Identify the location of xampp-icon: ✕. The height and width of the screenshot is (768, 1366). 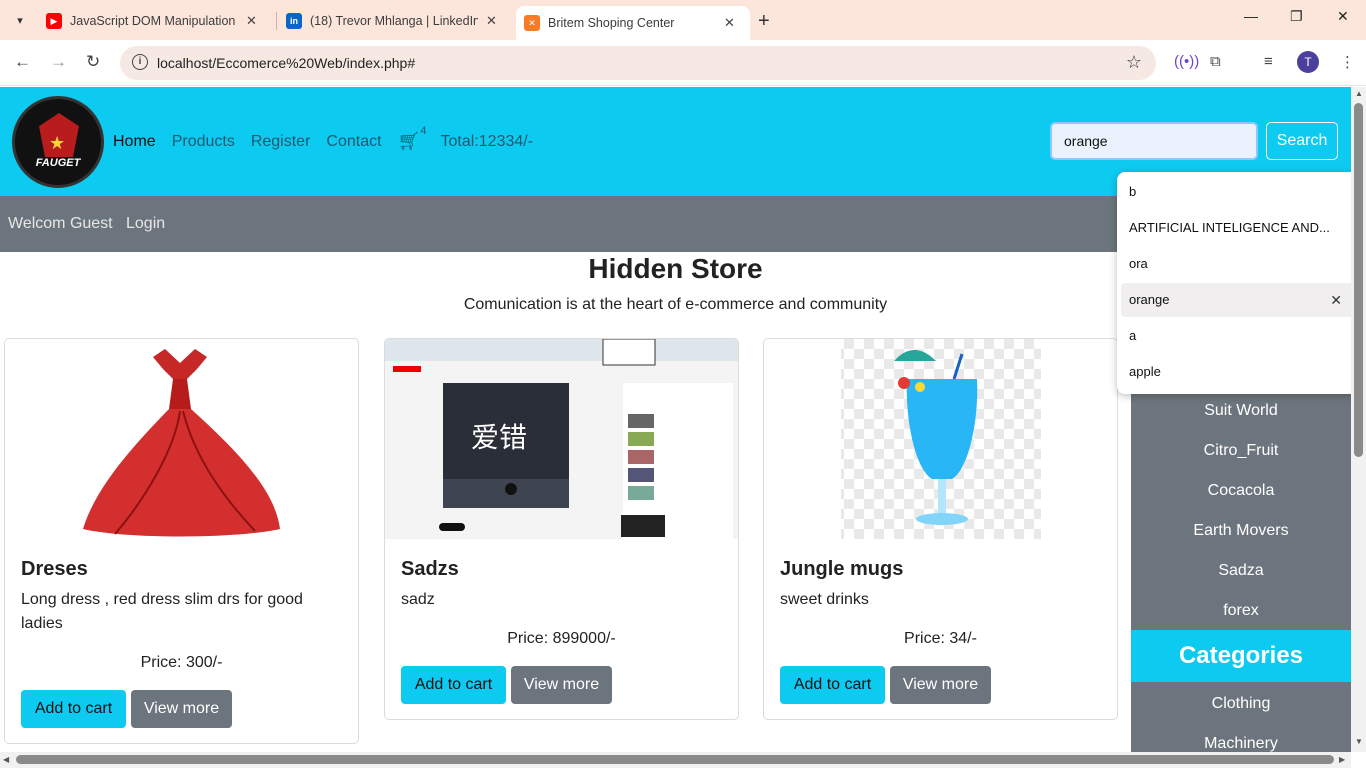
(532, 23).